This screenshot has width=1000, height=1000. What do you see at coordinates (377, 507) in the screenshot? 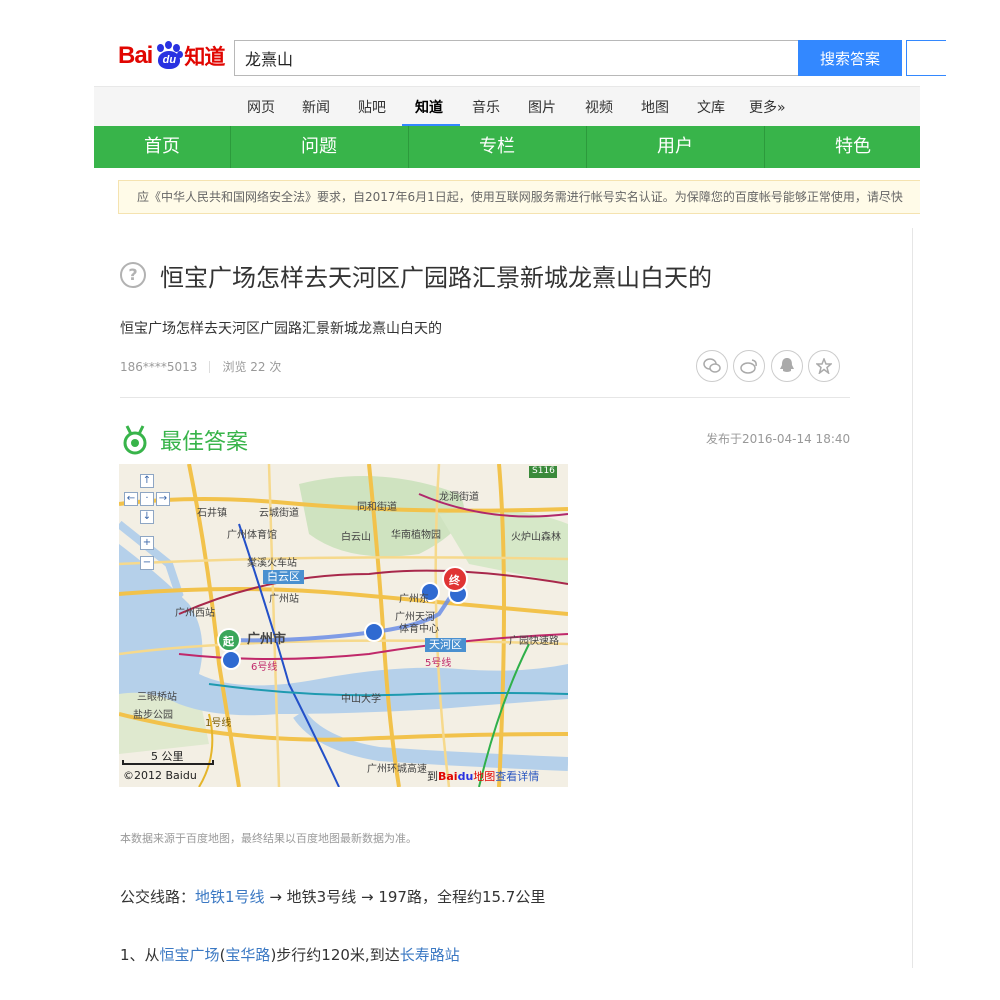
I see `map-label: 同和街道` at bounding box center [377, 507].